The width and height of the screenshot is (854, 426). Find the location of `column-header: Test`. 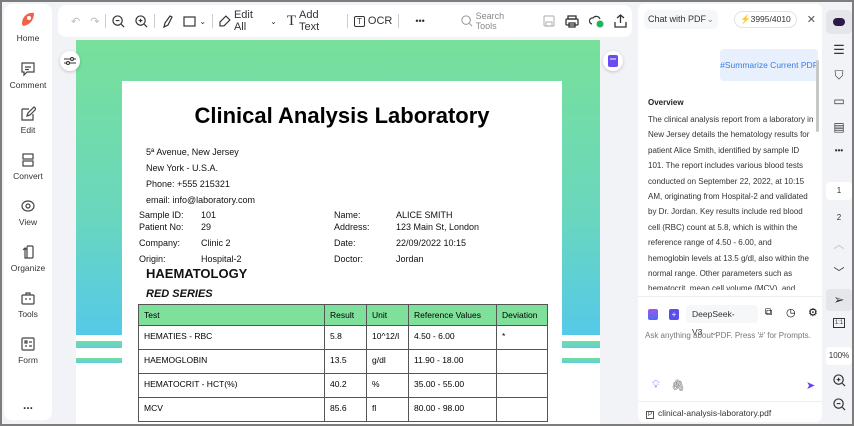

column-header: Test is located at coordinates (231, 315).